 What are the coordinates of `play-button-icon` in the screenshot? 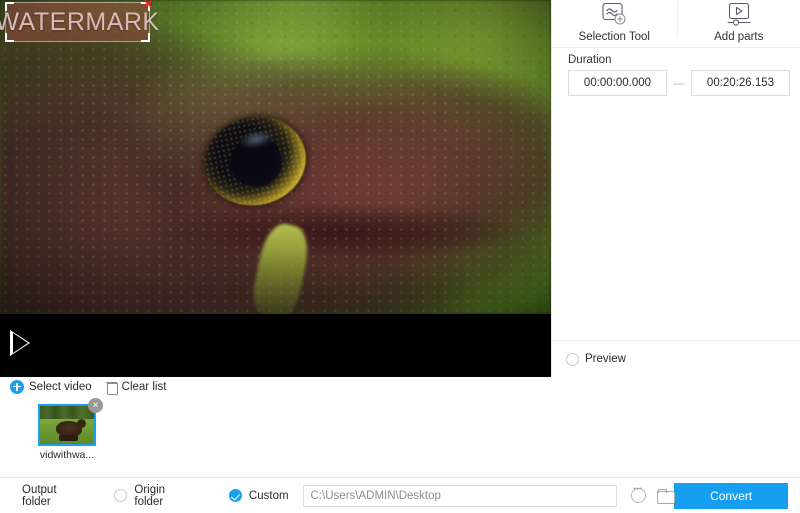 It's located at (20, 343).